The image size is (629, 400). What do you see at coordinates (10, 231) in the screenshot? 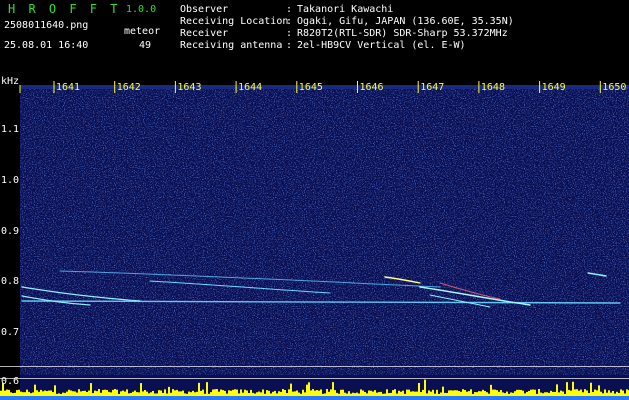
I see `freq-tick-label: 0.9` at bounding box center [10, 231].